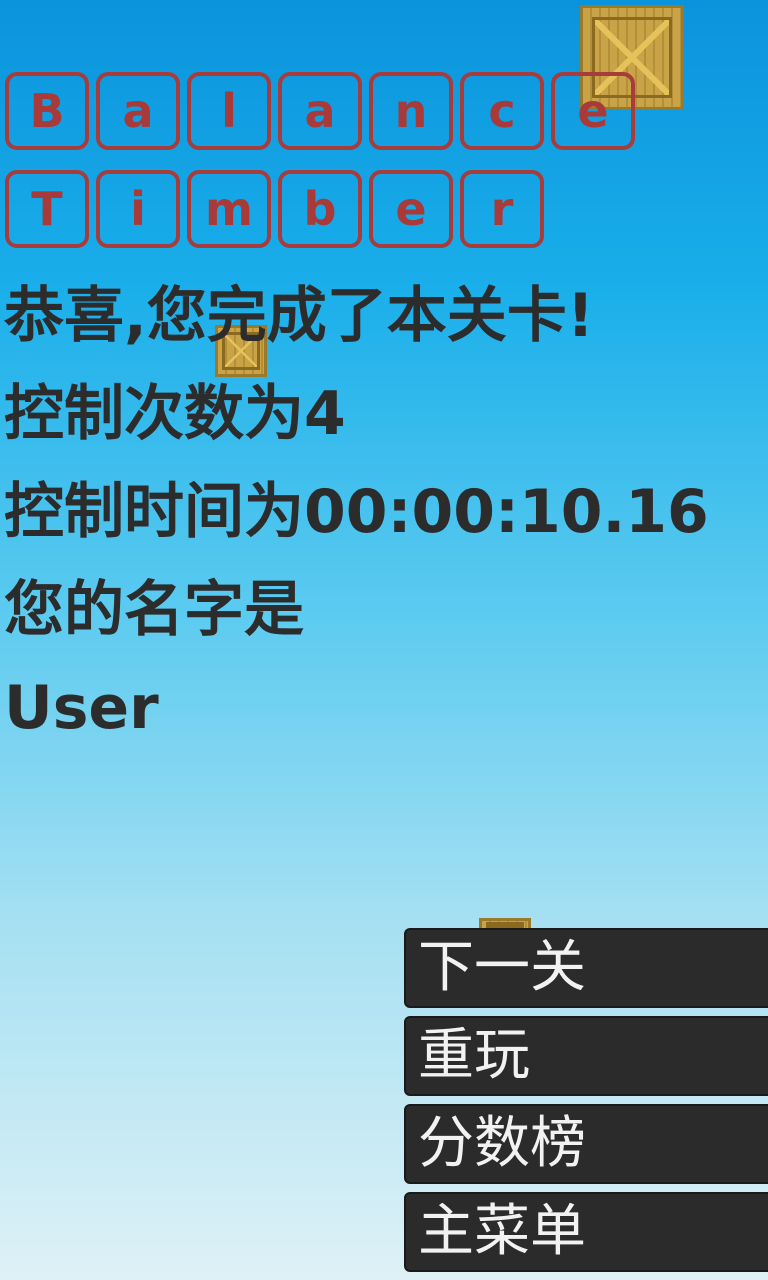 This screenshot has height=1280, width=768. Describe the element at coordinates (502, 209) in the screenshot. I see `title-tile: r` at that location.